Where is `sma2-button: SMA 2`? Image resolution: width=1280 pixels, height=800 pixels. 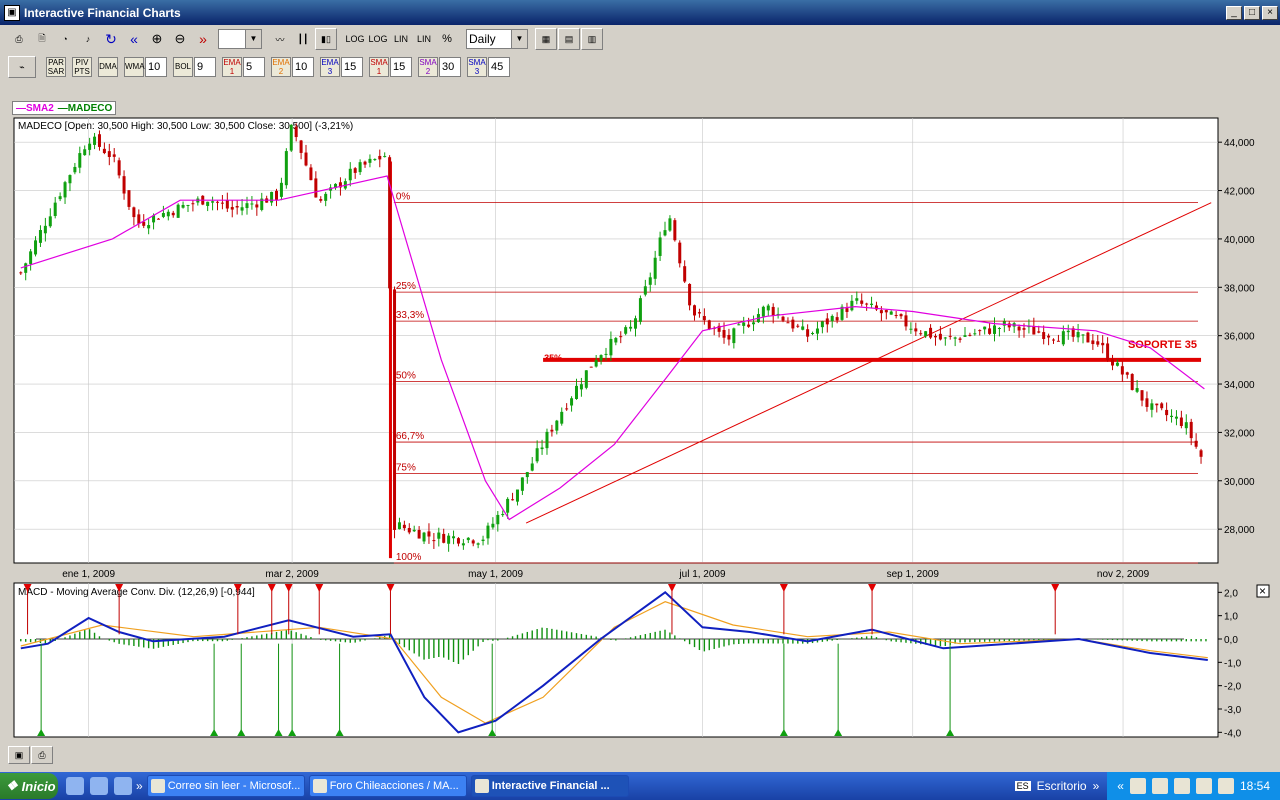
sma2-button: SMA 2 is located at coordinates (428, 67).